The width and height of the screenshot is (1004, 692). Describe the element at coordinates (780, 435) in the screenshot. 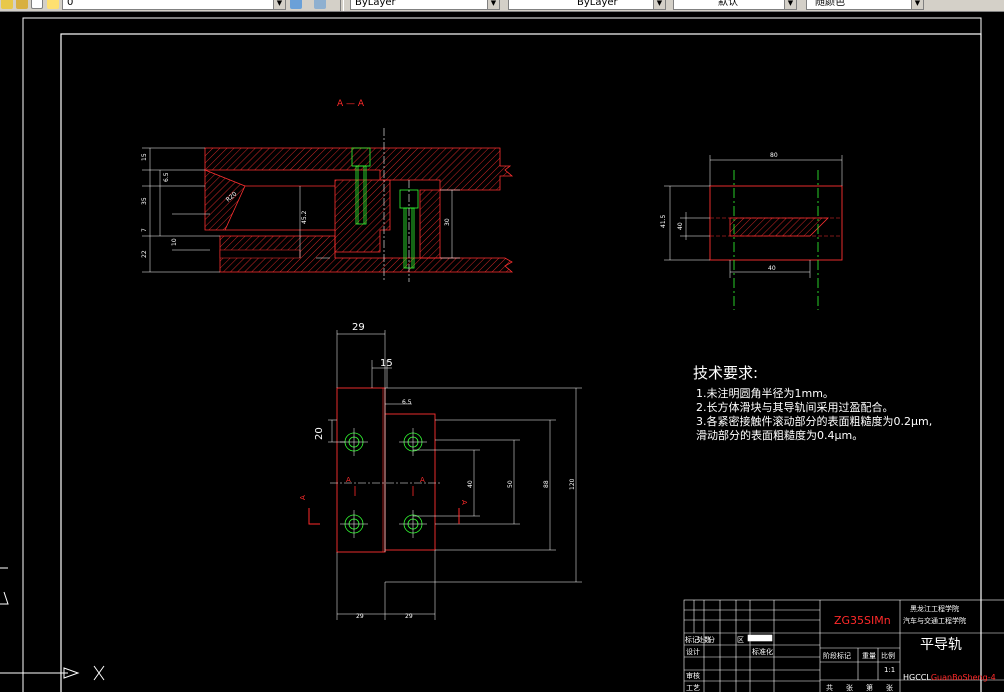

I see `tech-requirement-line: 滑动部分的表面粗糙度为0.4μm。` at that location.